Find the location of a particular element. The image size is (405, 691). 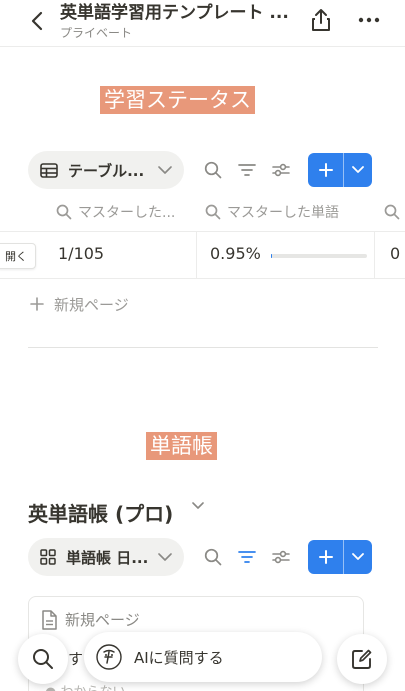

floating-new-page-button is located at coordinates (362, 659).